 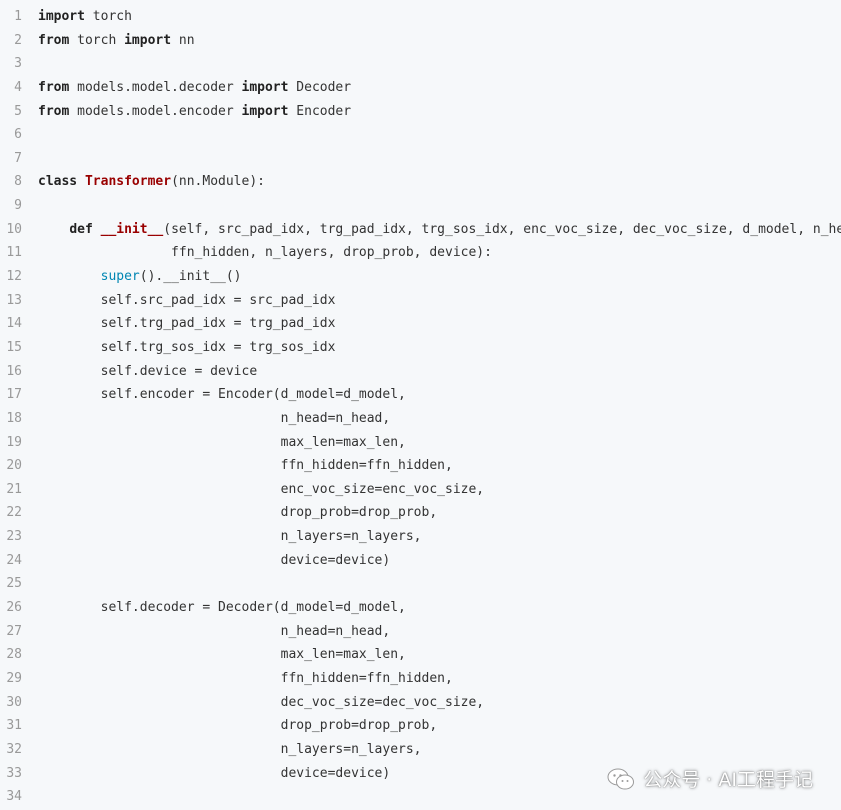 What do you see at coordinates (261, 489) in the screenshot?
I see `code-token: enc_voc_size=enc_voc_size,` at bounding box center [261, 489].